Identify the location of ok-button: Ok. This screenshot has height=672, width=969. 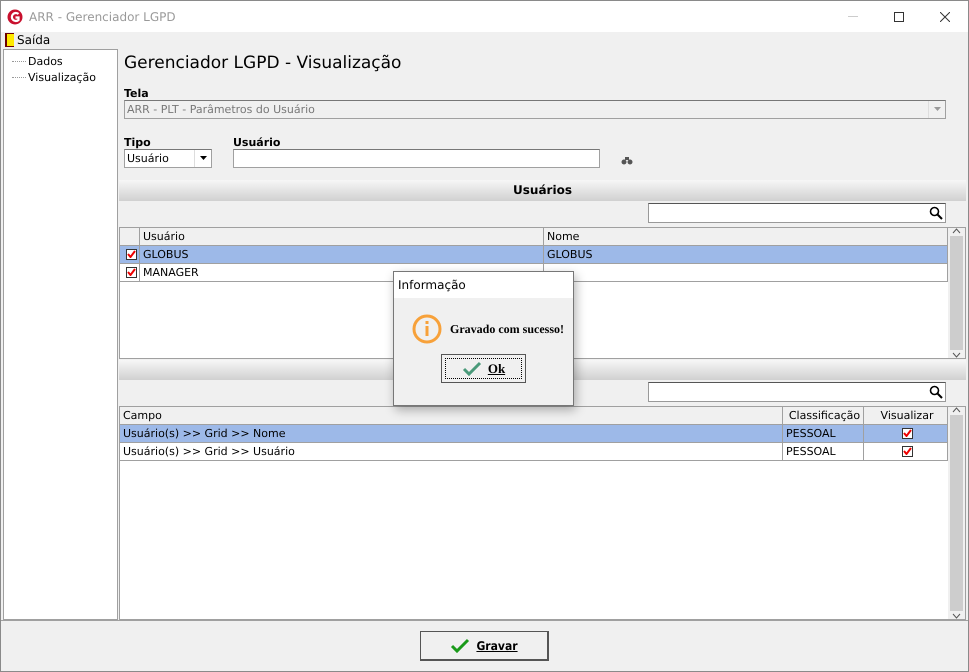
(483, 368).